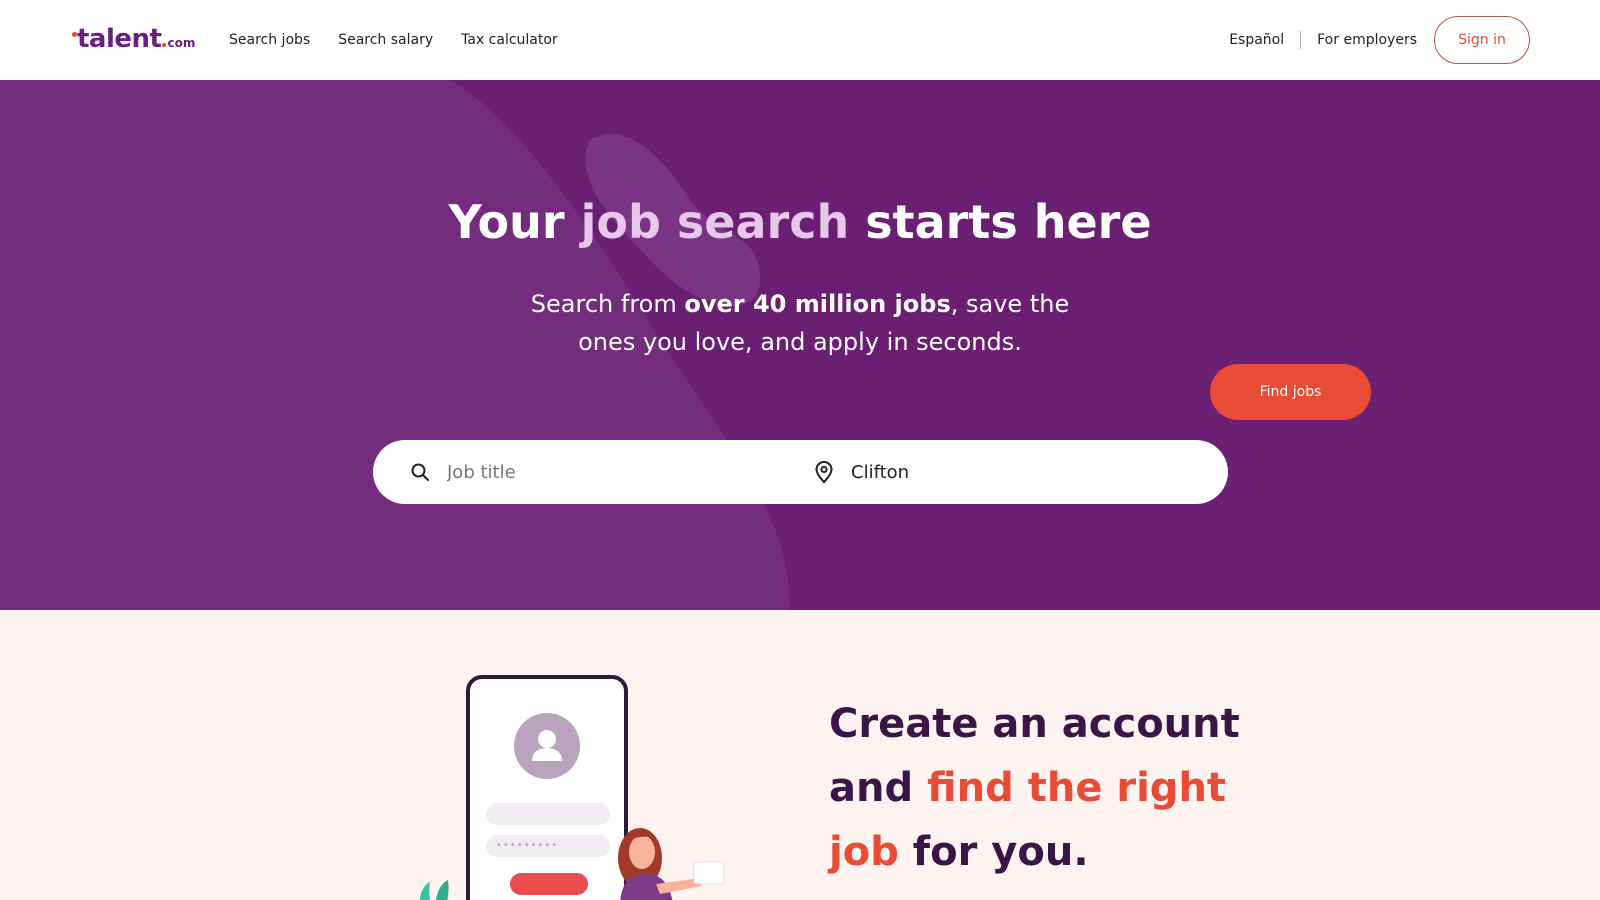 Image resolution: width=1600 pixels, height=900 pixels. Describe the element at coordinates (1000, 222) in the screenshot. I see `hero-title-part2: starts here` at that location.